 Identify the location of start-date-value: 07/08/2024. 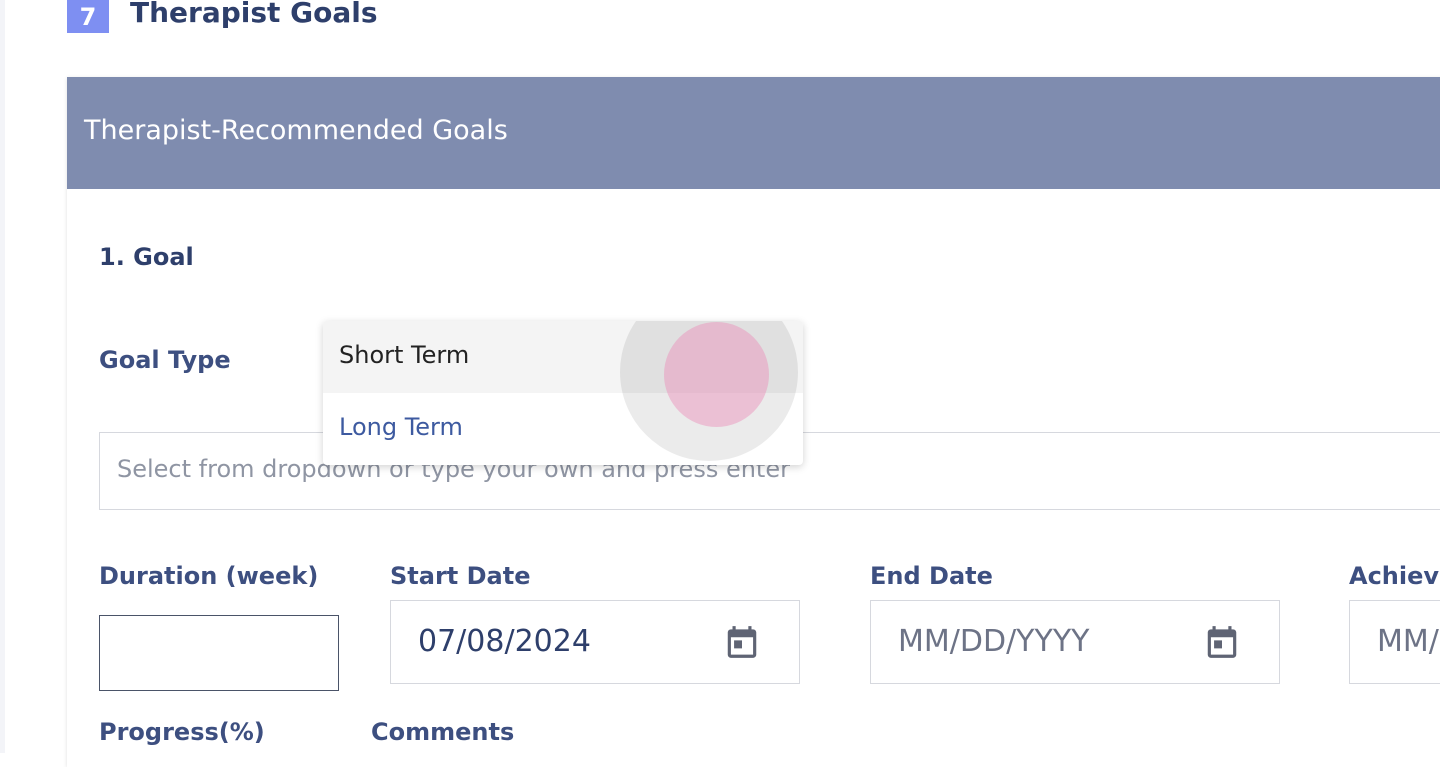
(504, 641).